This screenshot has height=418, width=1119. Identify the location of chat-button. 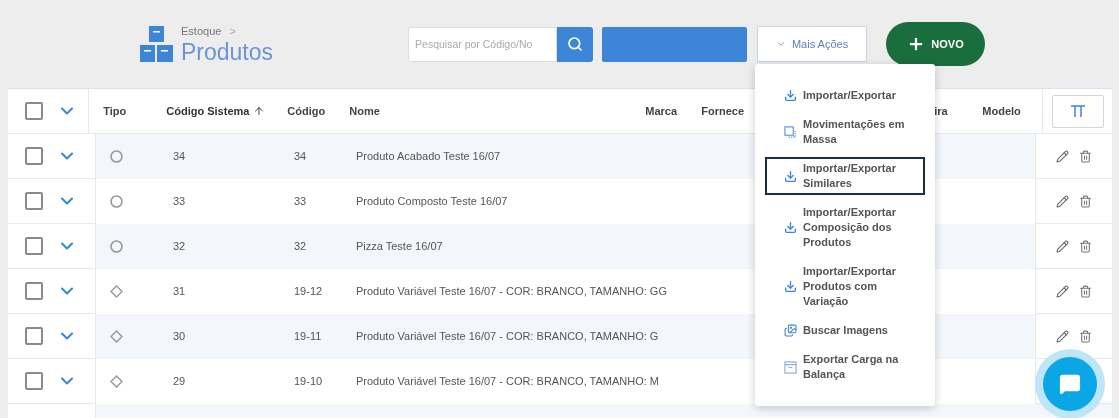
(1070, 384).